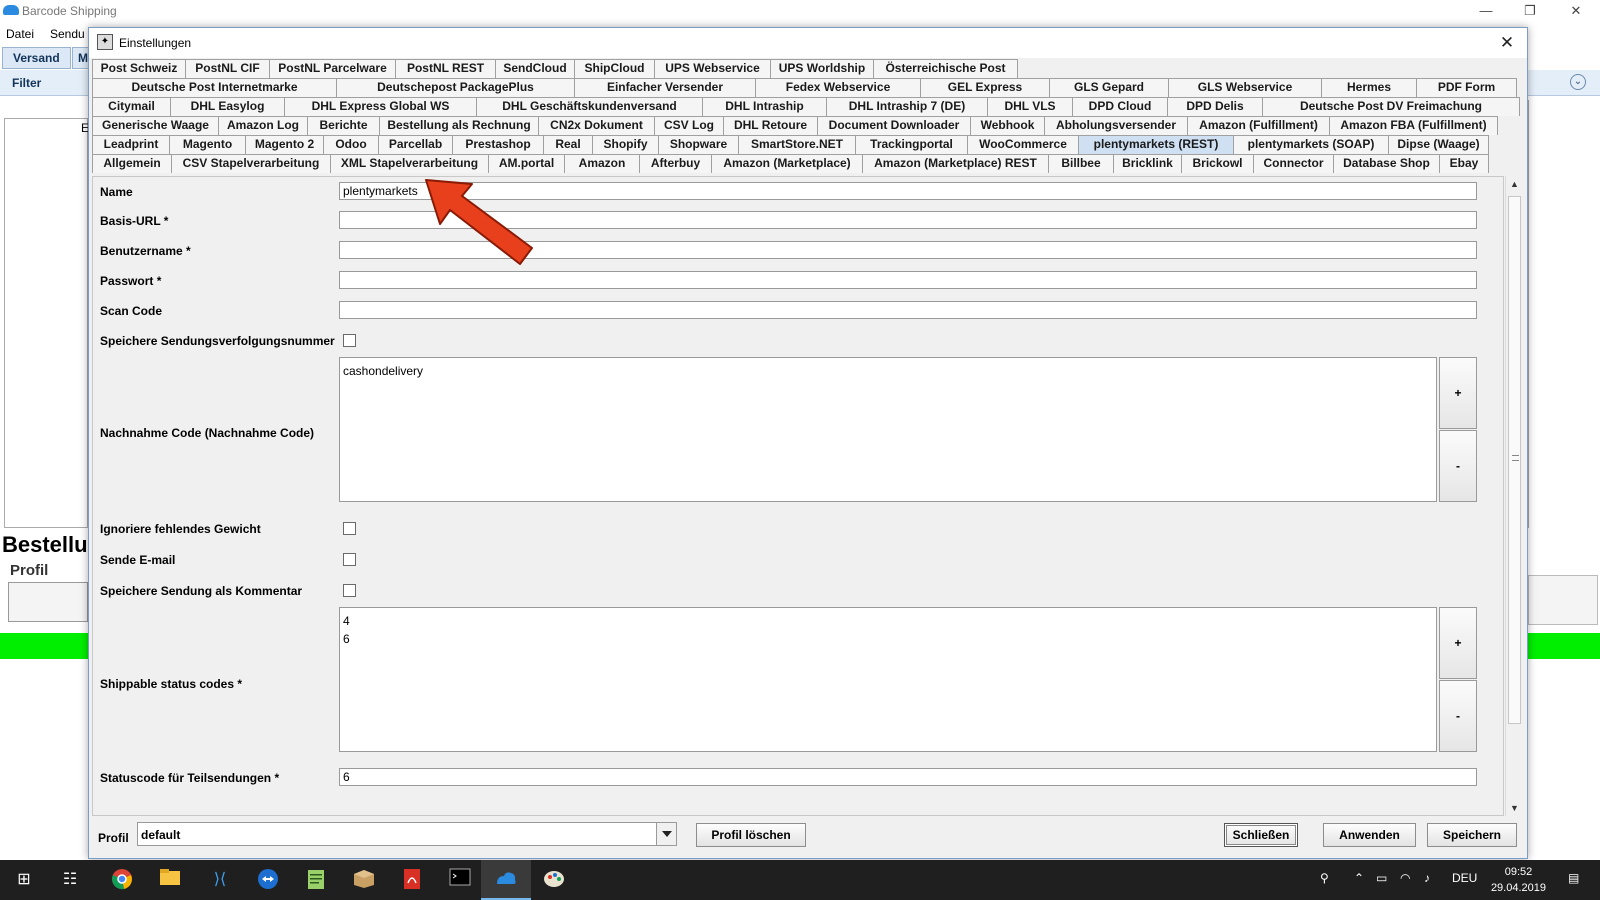  What do you see at coordinates (122, 880) in the screenshot?
I see `chrome-icon` at bounding box center [122, 880].